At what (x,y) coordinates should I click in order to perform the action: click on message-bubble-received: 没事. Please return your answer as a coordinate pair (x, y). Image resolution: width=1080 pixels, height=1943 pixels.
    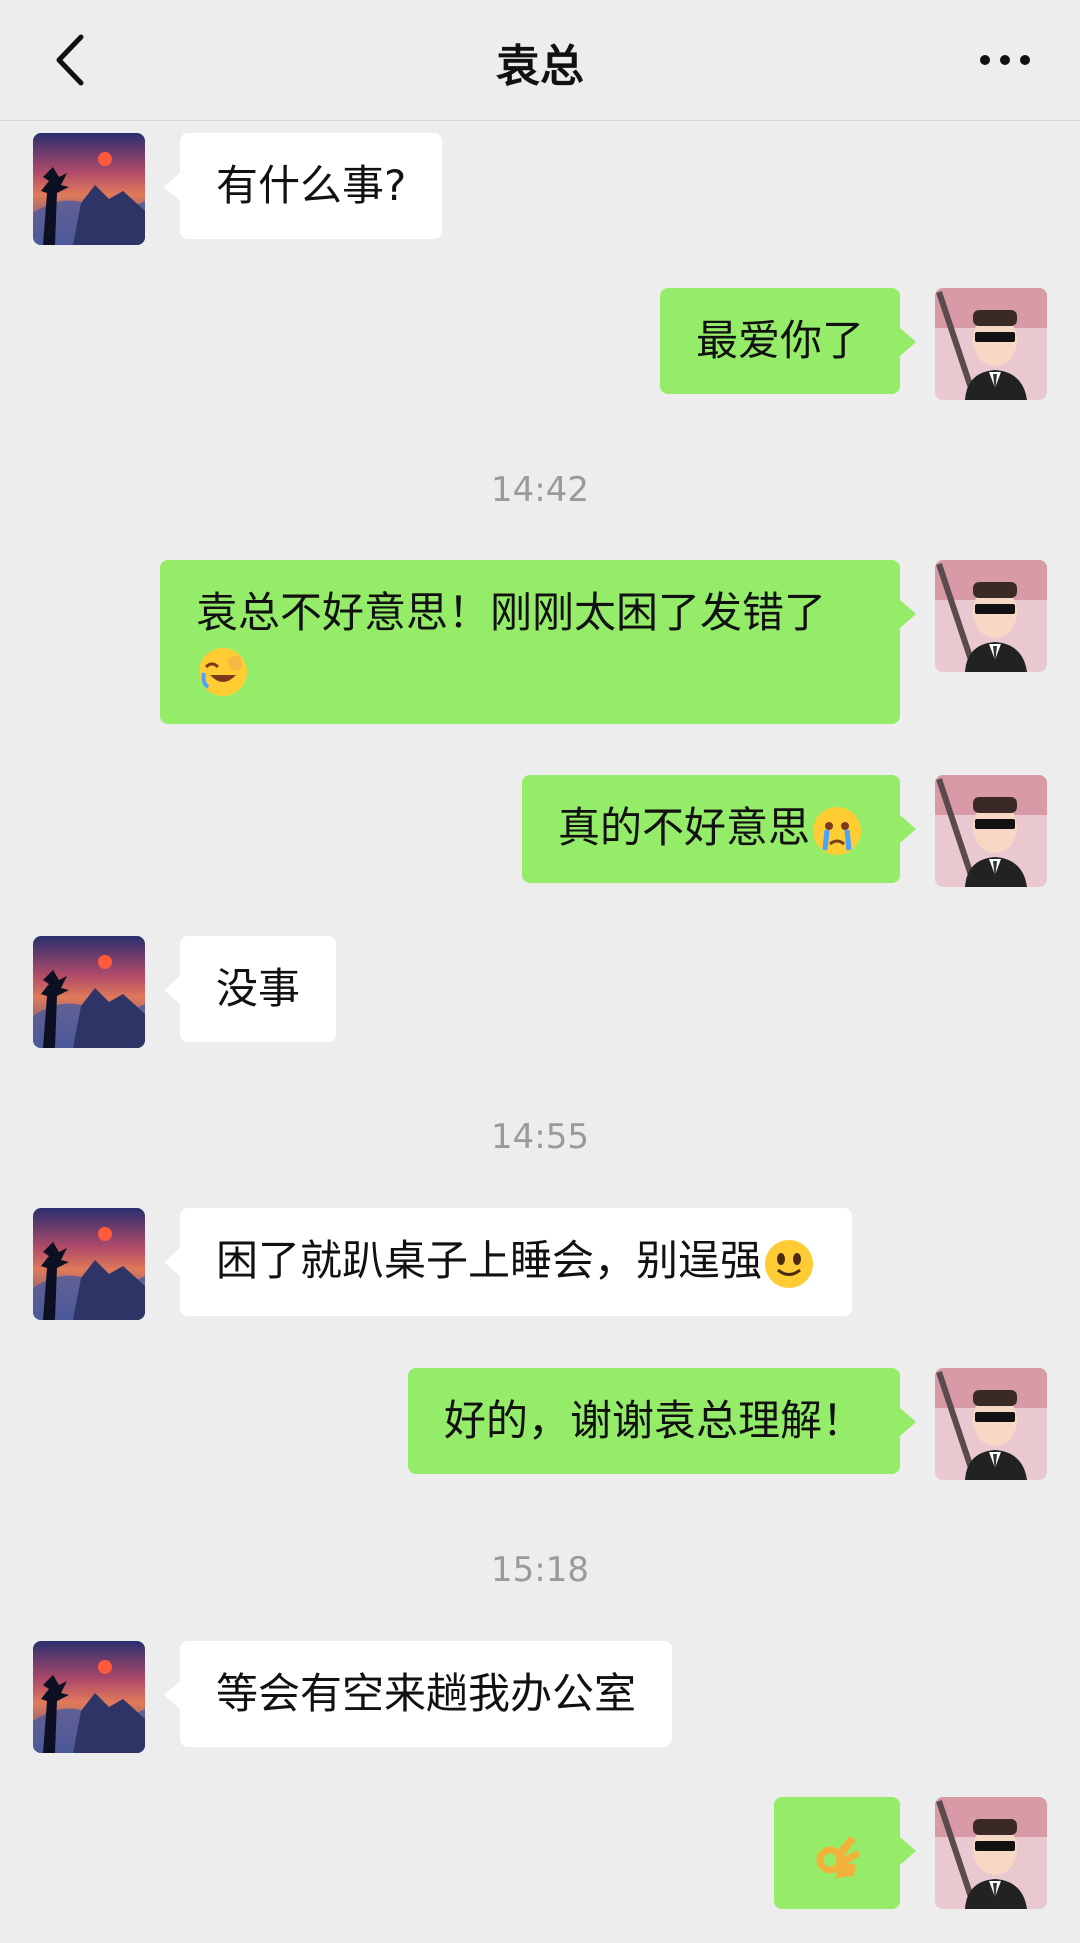
    Looking at the image, I should click on (250, 989).